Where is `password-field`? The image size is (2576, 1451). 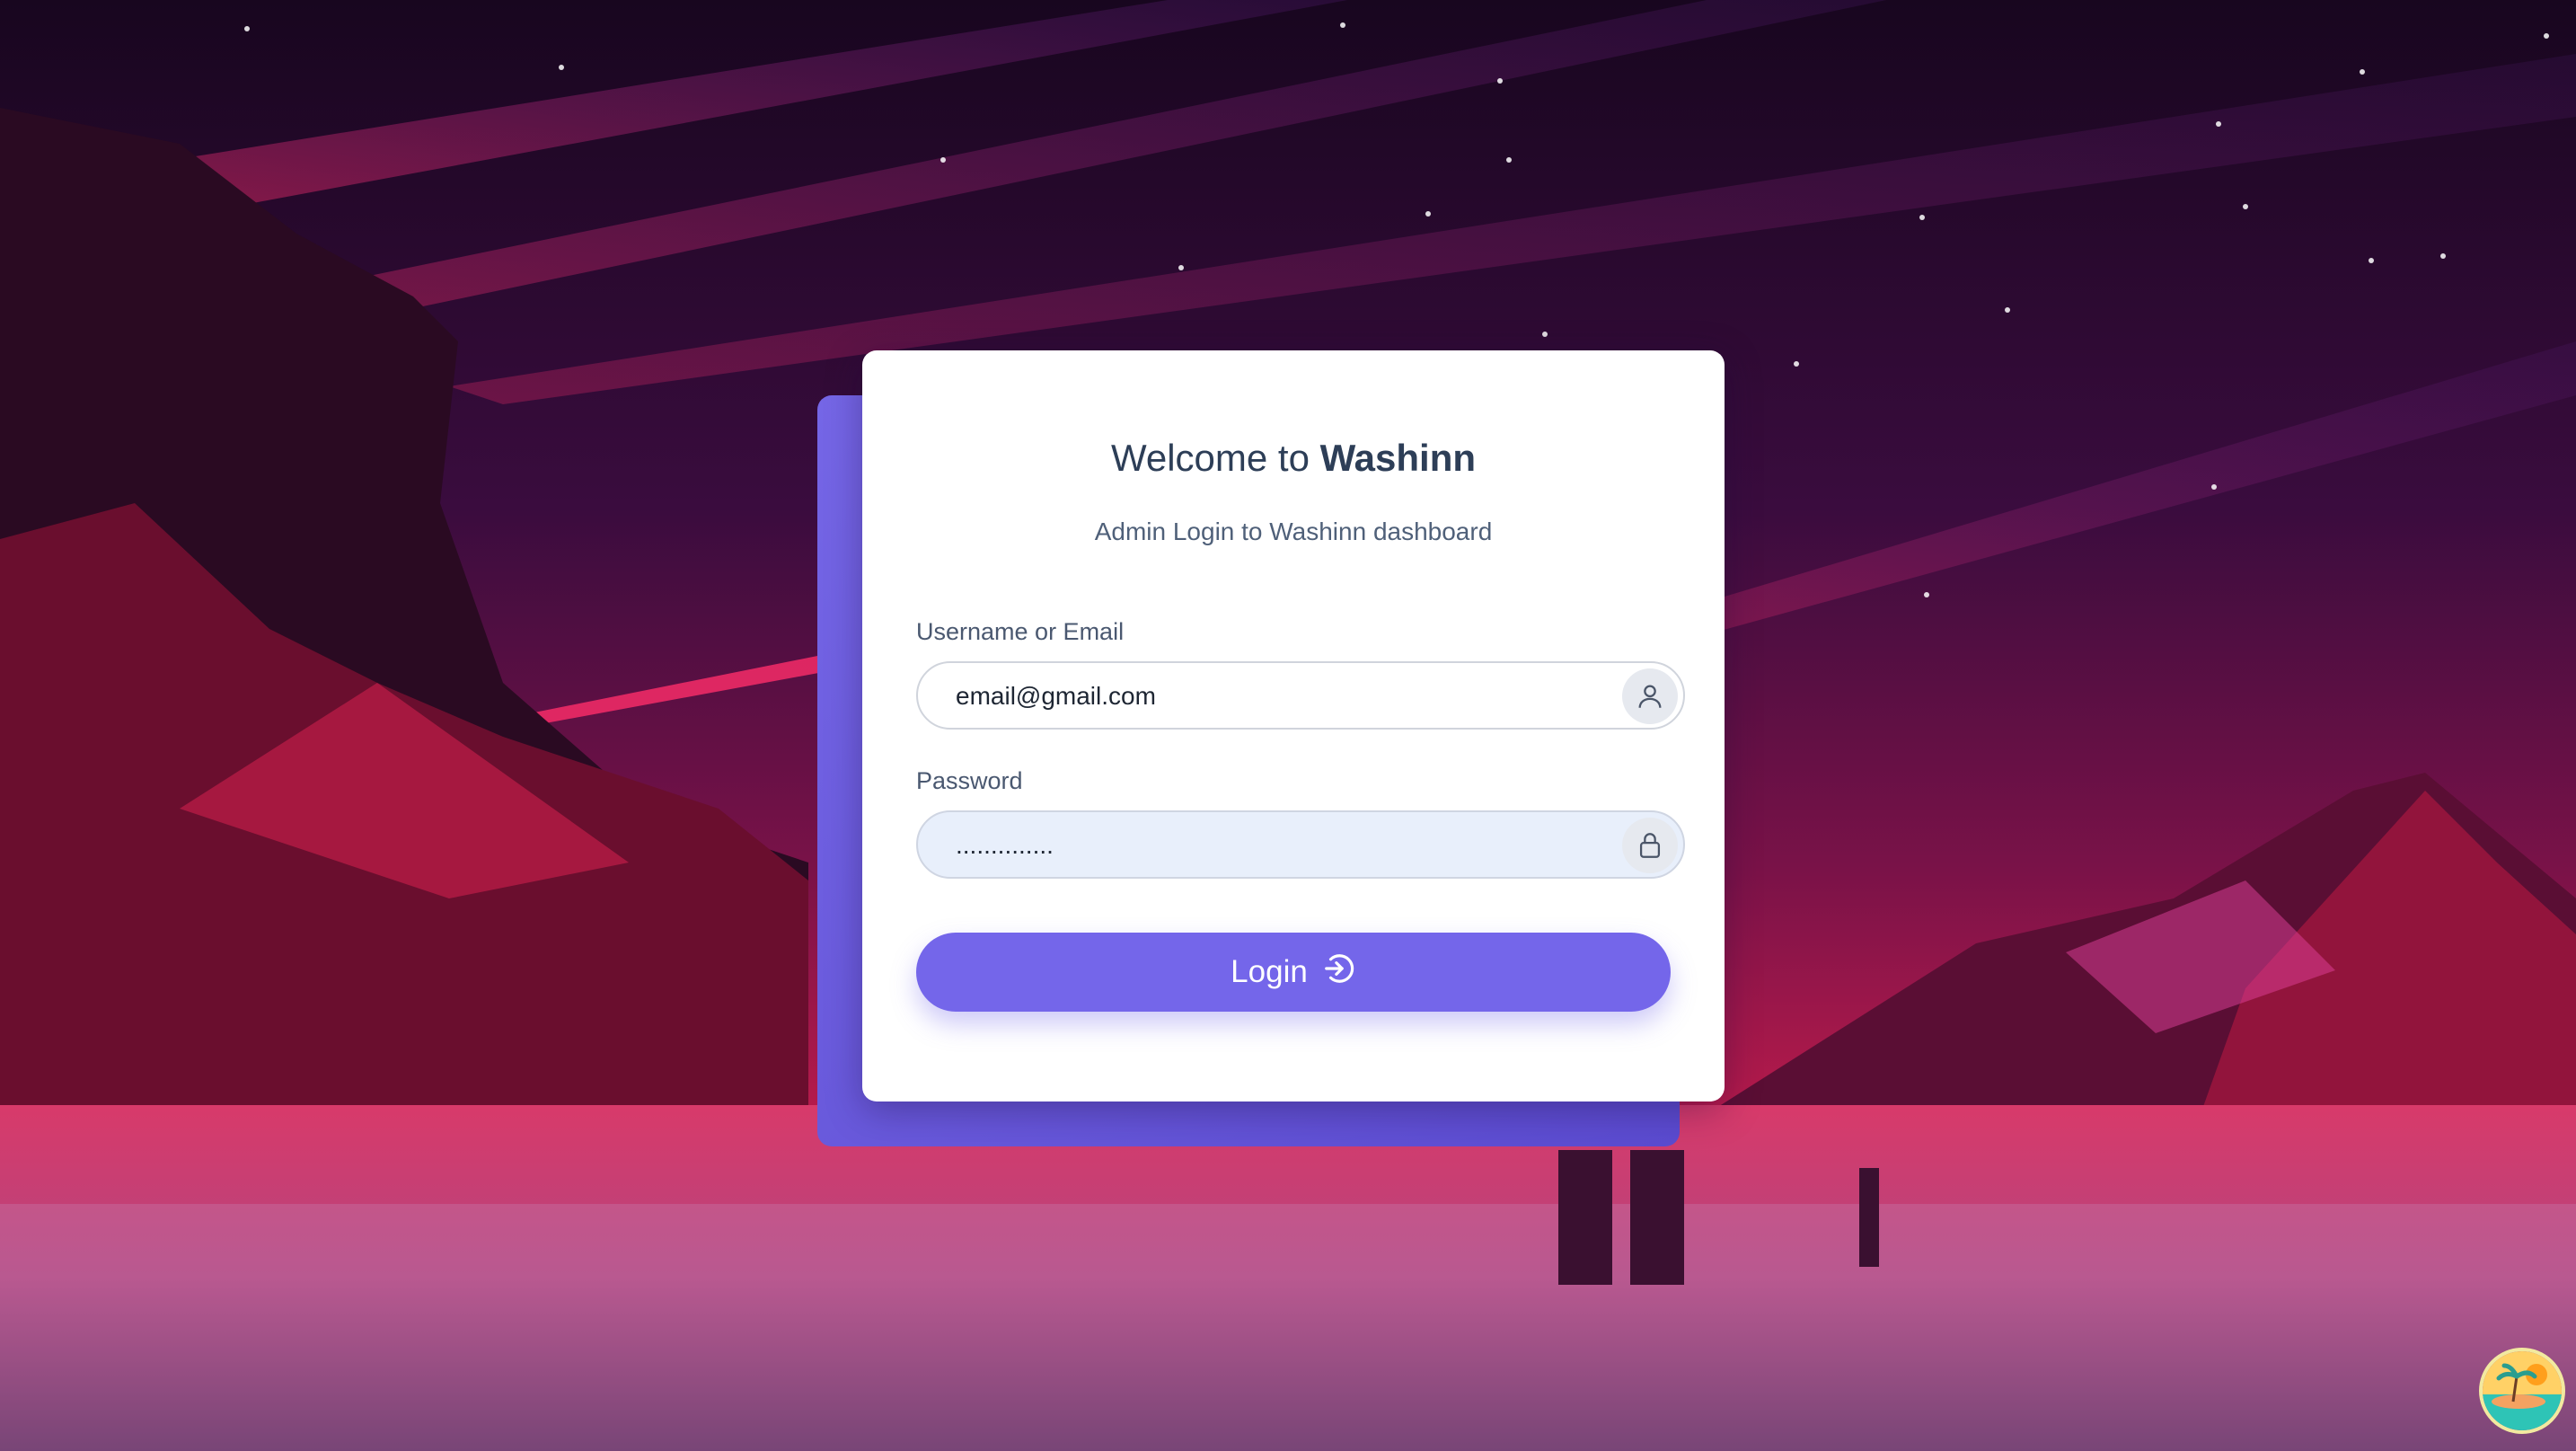
password-field is located at coordinates (1300, 844).